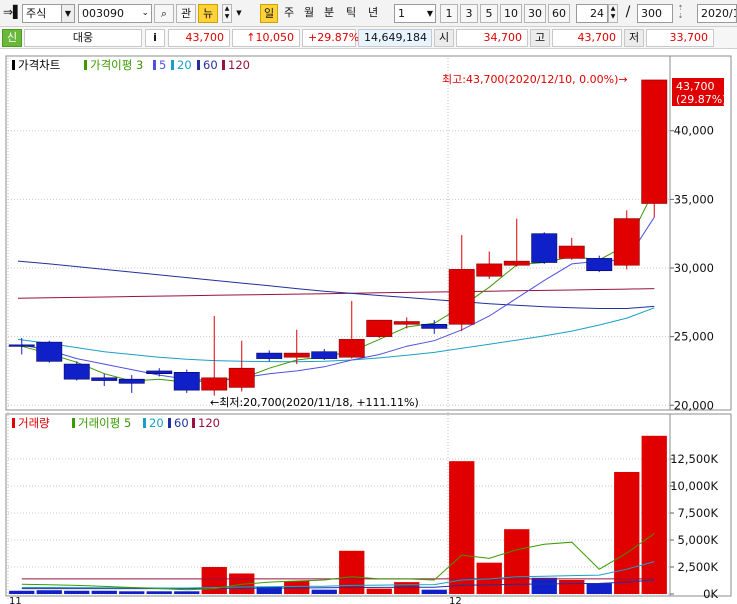 This screenshot has width=737, height=604. What do you see at coordinates (34, 423) in the screenshot?
I see `legend-volume: 거래량` at bounding box center [34, 423].